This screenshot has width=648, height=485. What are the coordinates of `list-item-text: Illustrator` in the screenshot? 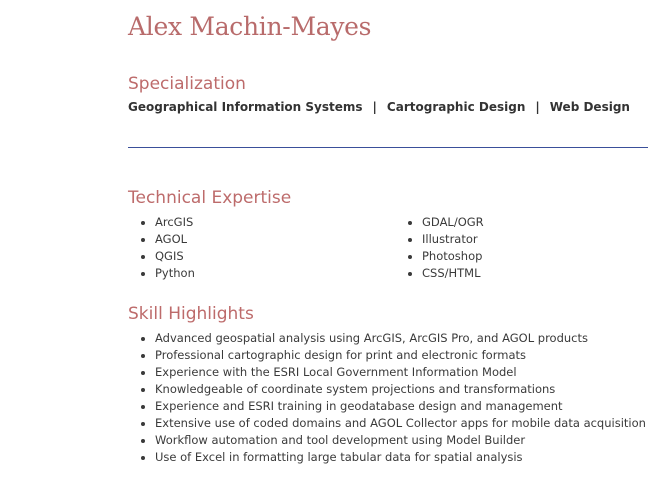 It's located at (450, 239).